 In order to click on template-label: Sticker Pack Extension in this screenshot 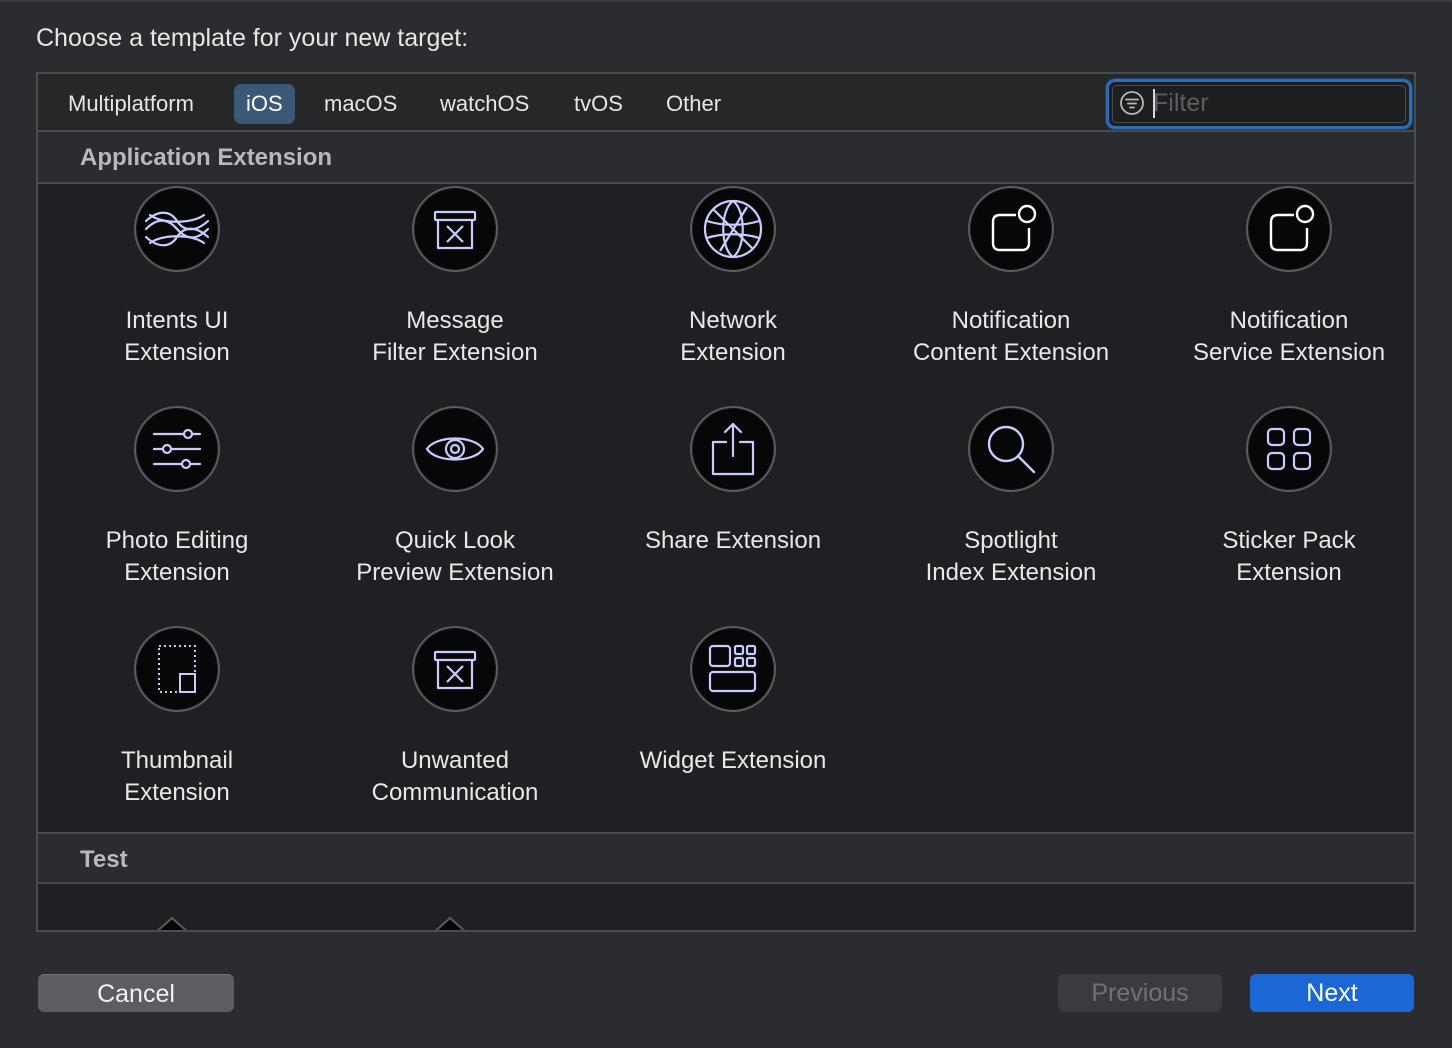, I will do `click(1289, 556)`.